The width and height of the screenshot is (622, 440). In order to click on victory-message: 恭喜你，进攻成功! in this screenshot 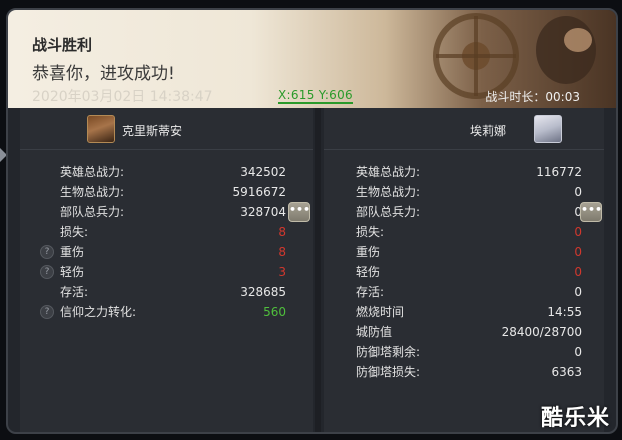, I will do `click(103, 74)`.